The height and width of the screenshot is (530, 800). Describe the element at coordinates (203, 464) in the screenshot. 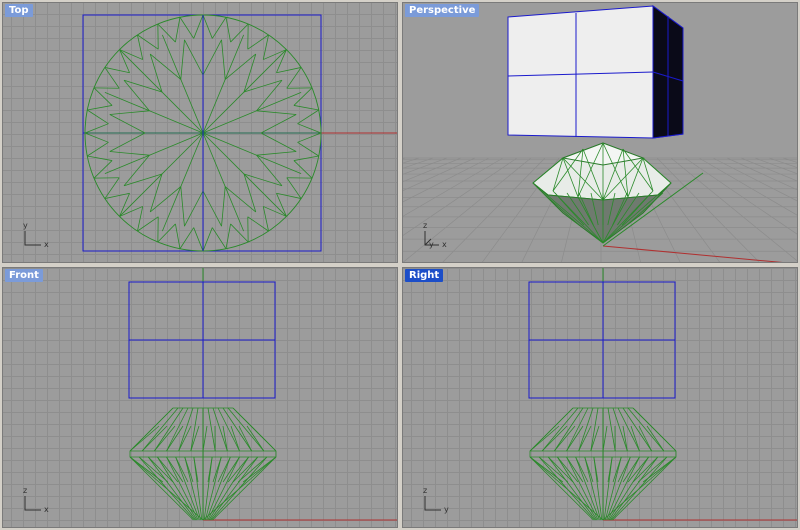

I see `gem-front-wireframe` at that location.